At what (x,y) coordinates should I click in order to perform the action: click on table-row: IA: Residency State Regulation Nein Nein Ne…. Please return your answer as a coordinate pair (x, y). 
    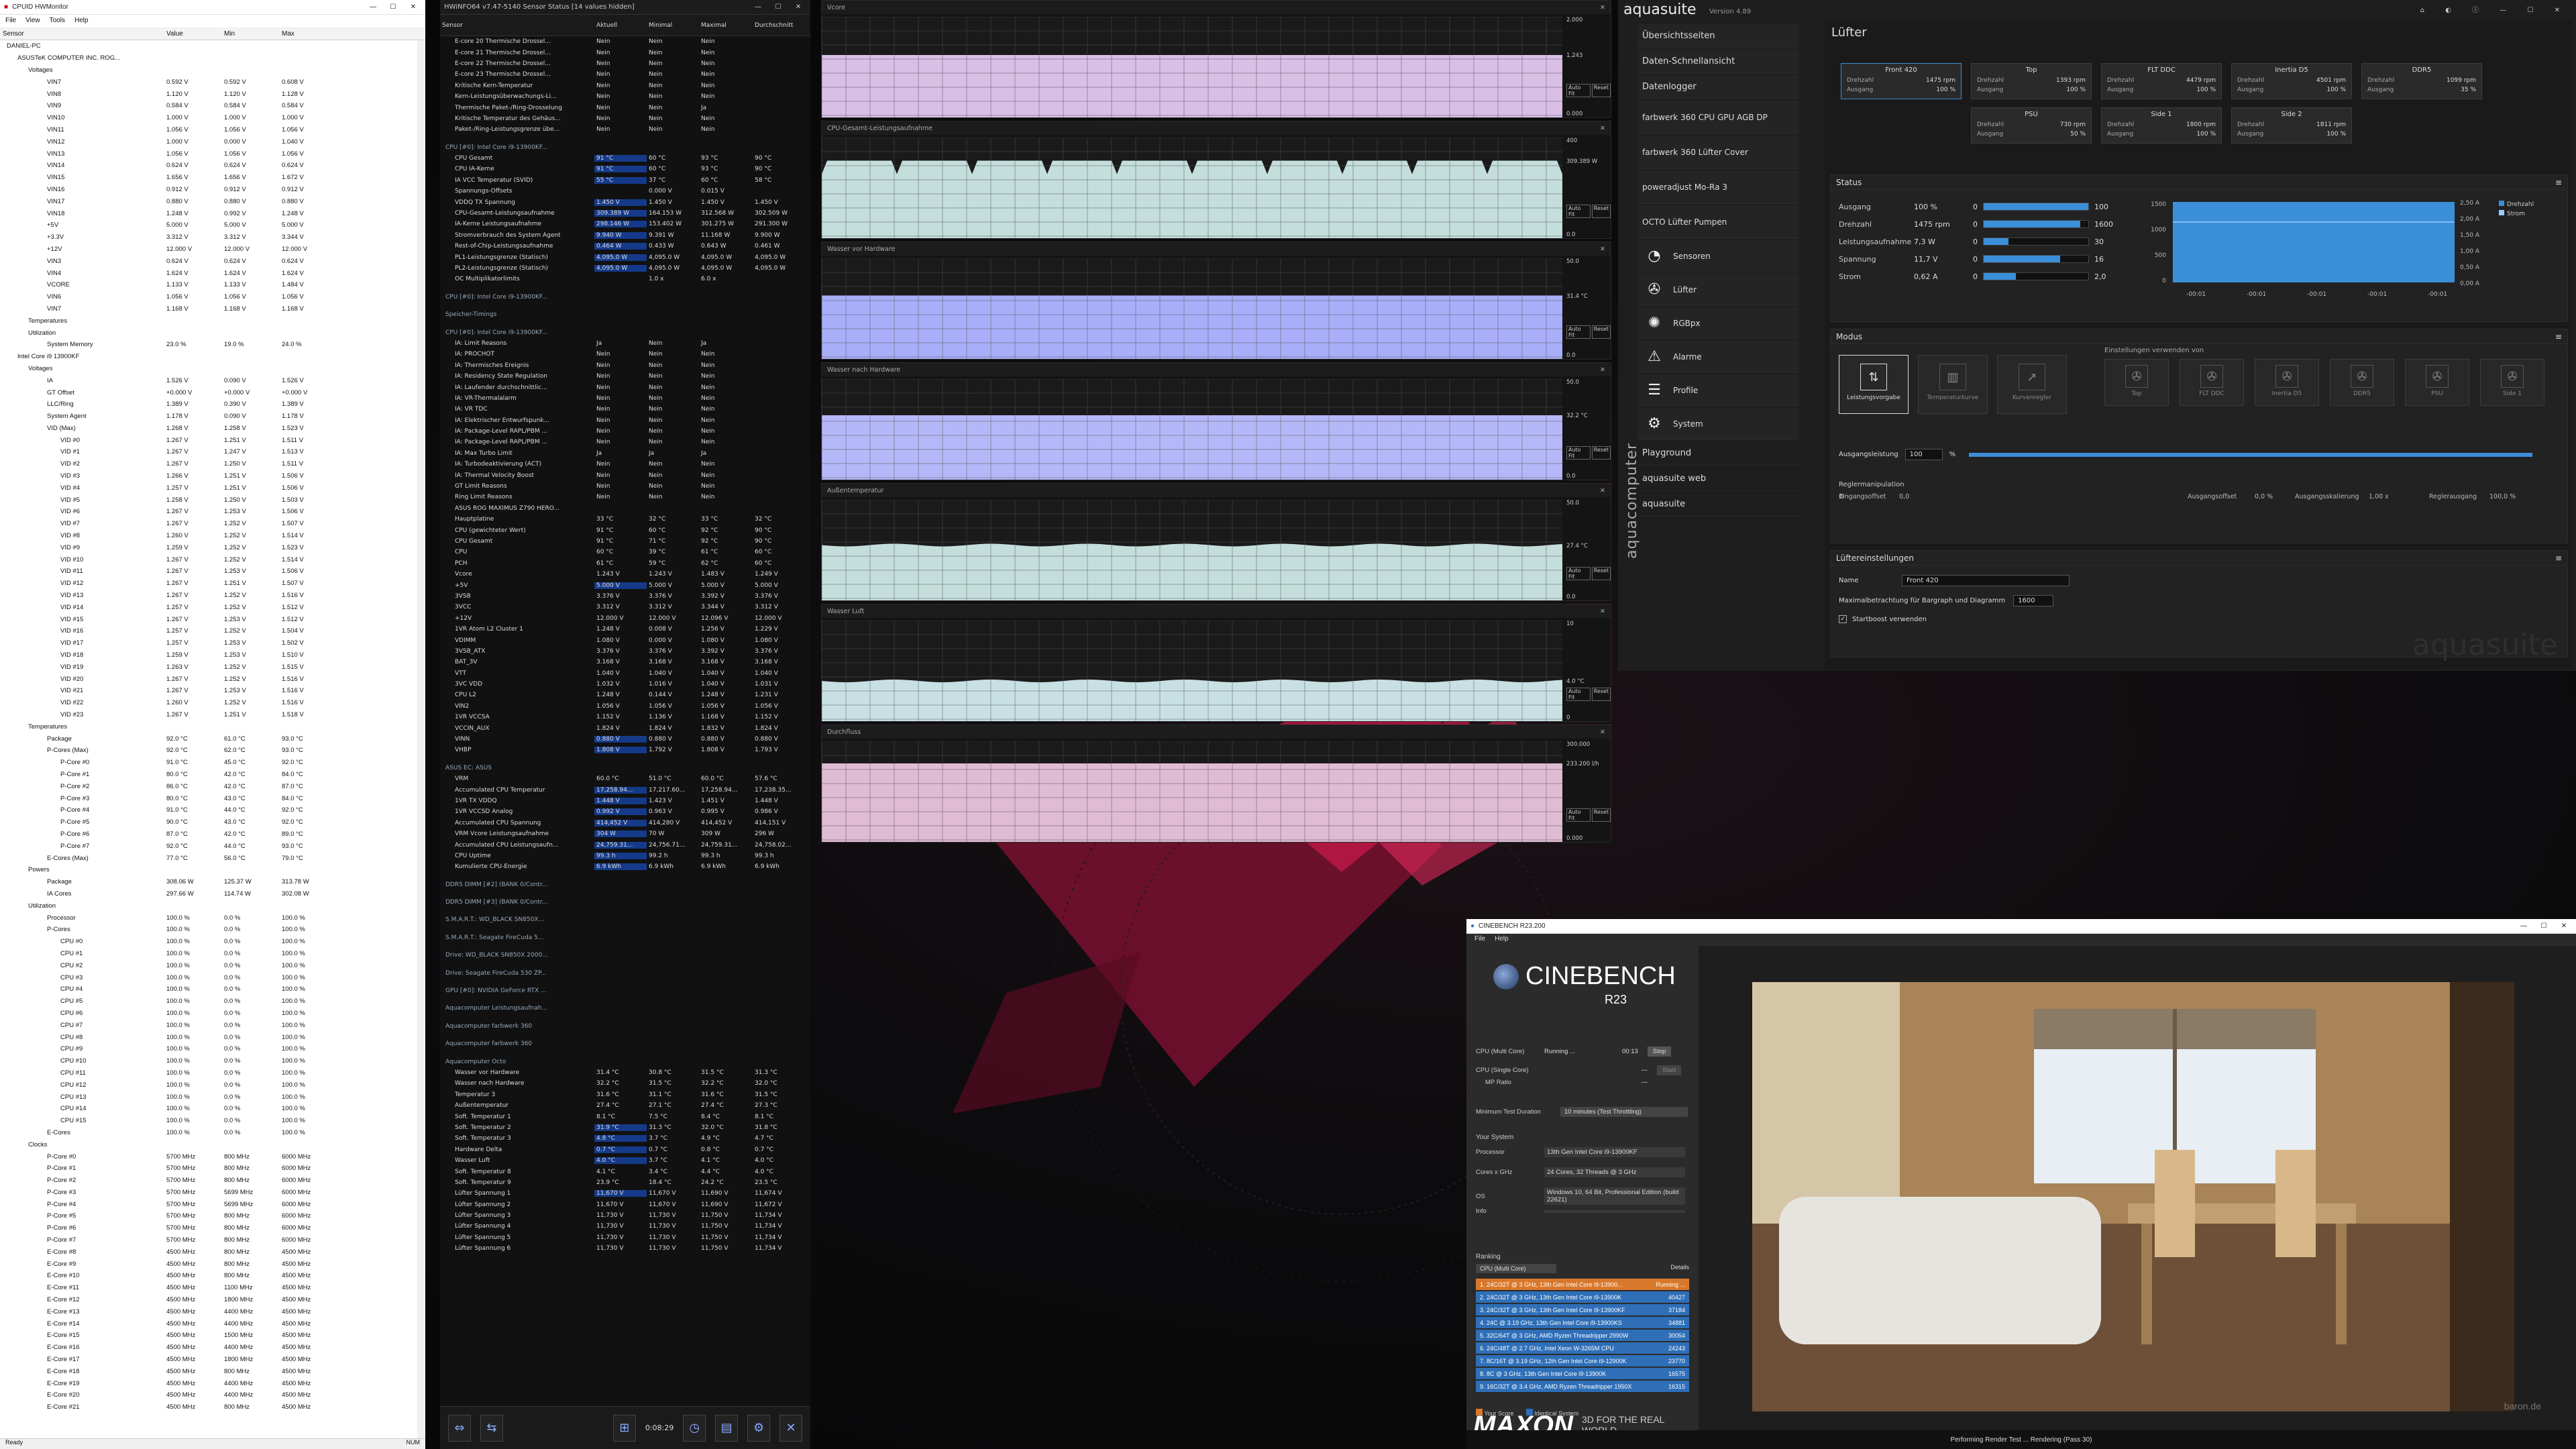
    Looking at the image, I should click on (625, 376).